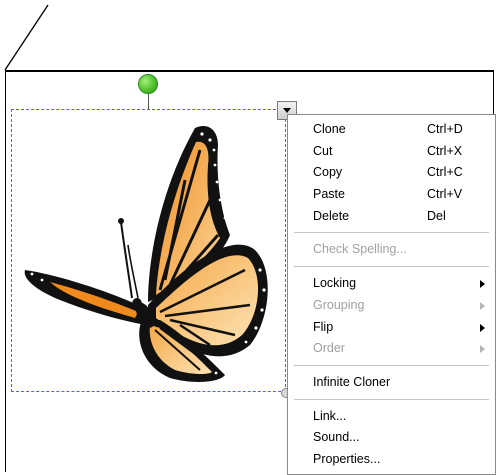 Image resolution: width=496 pixels, height=475 pixels. Describe the element at coordinates (445, 194) in the screenshot. I see `menu-item-shortcut: Ctrl+V` at that location.